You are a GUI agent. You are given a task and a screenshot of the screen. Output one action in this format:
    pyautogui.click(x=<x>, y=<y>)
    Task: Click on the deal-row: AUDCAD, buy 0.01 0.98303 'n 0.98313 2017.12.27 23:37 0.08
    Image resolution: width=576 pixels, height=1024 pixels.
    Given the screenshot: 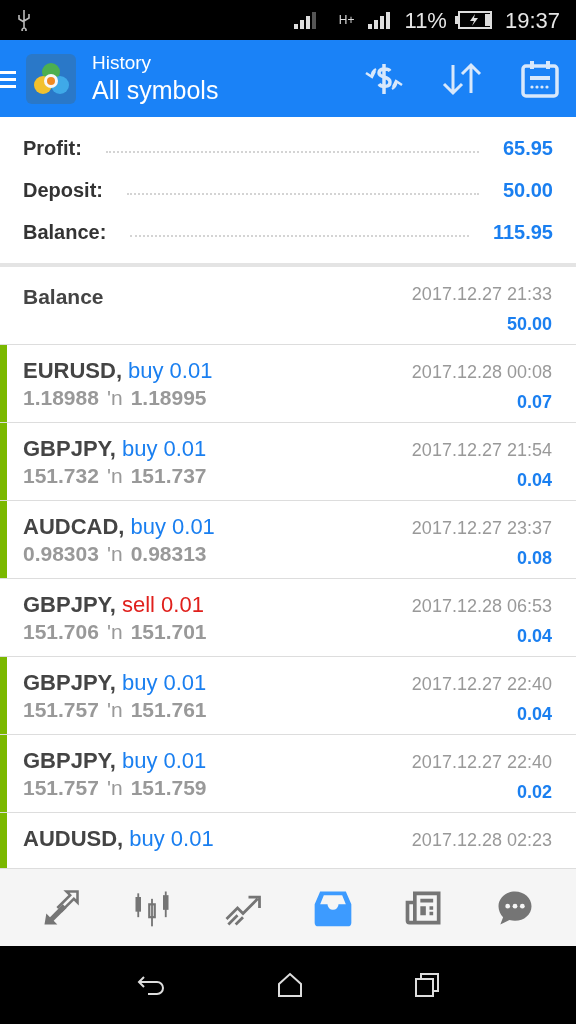 What is the action you would take?
    pyautogui.click(x=288, y=540)
    